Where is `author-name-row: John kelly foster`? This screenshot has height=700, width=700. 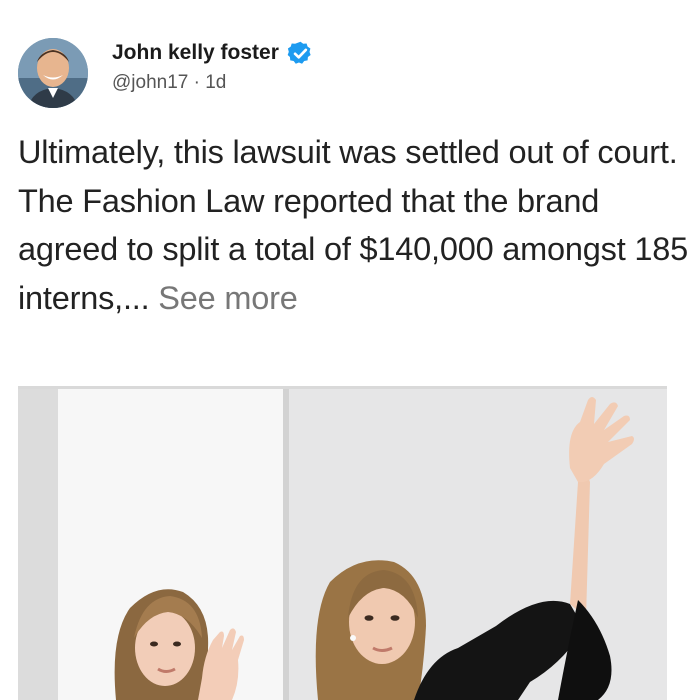 author-name-row: John kelly foster is located at coordinates (213, 53).